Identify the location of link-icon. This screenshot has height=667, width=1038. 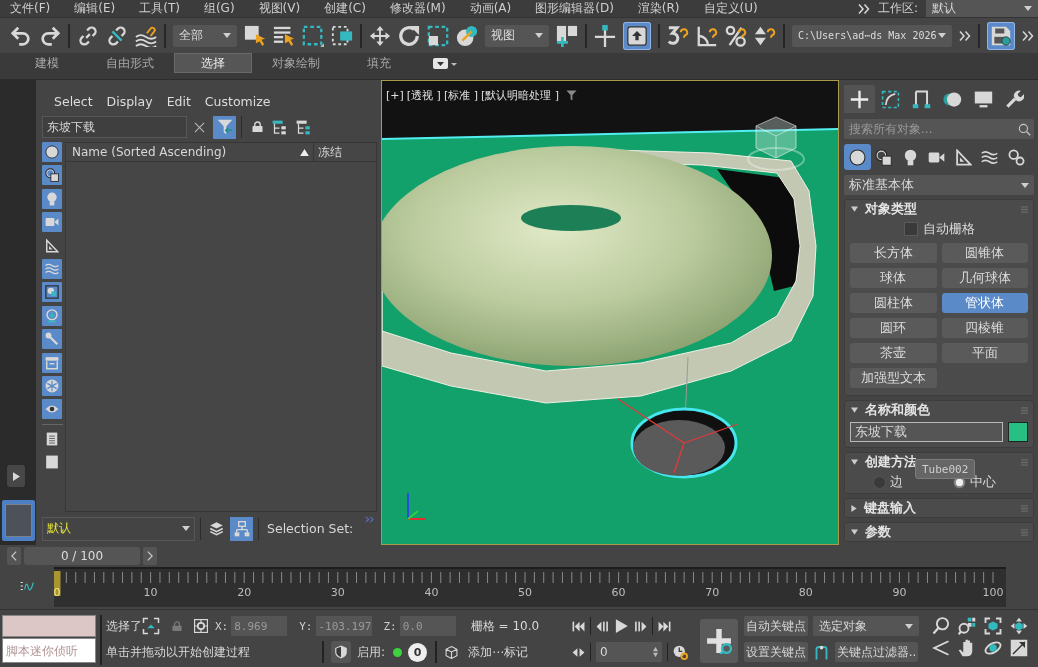
(88, 35).